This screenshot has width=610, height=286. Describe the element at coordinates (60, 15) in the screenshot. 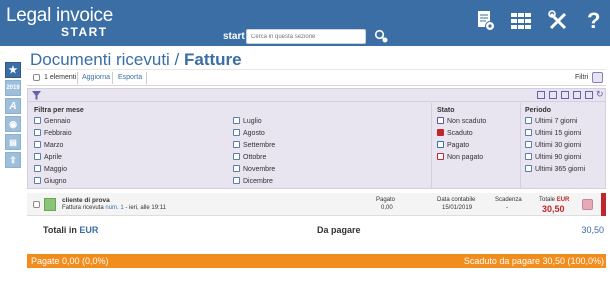

I see `logo-main-text: Legal invoice` at that location.